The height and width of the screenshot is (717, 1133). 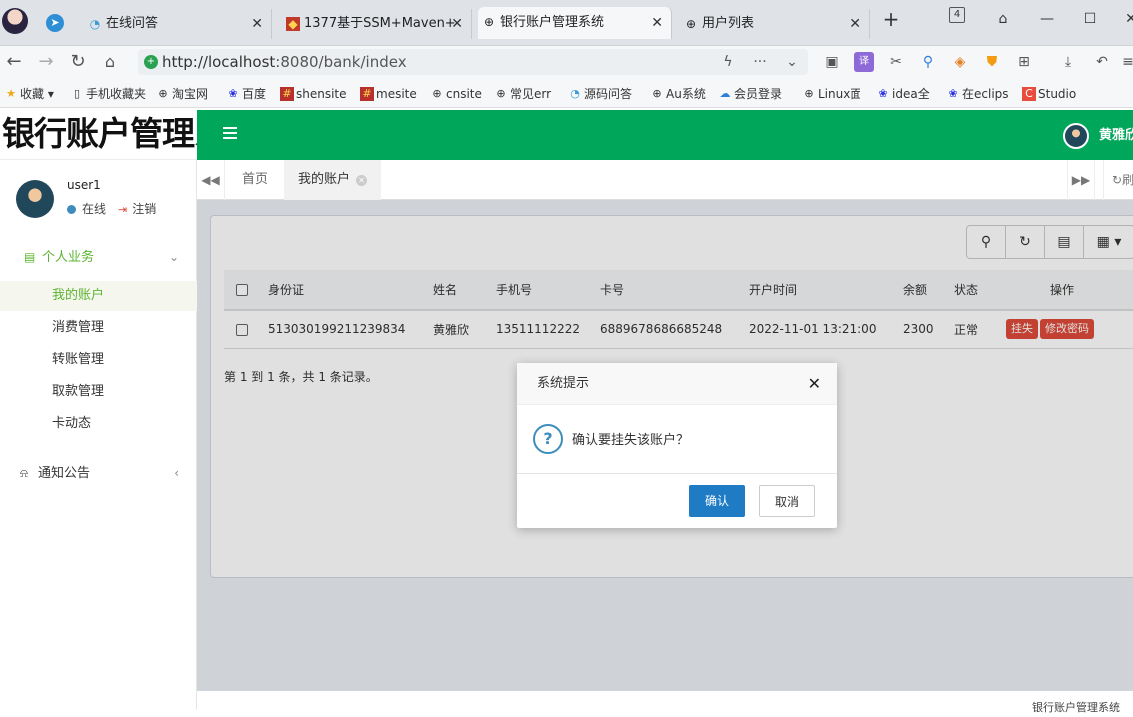 What do you see at coordinates (456, 94) in the screenshot?
I see `bookmark-item: ⊕ cnsite` at bounding box center [456, 94].